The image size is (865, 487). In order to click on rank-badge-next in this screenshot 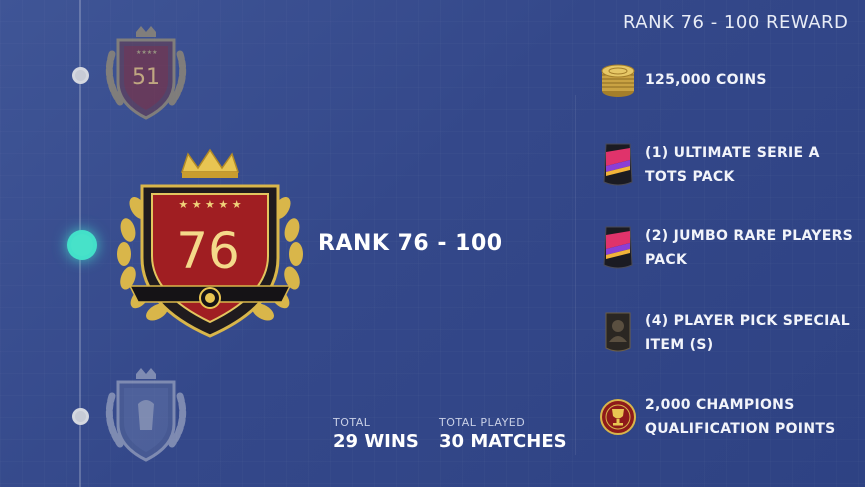, I will do `click(146, 416)`.